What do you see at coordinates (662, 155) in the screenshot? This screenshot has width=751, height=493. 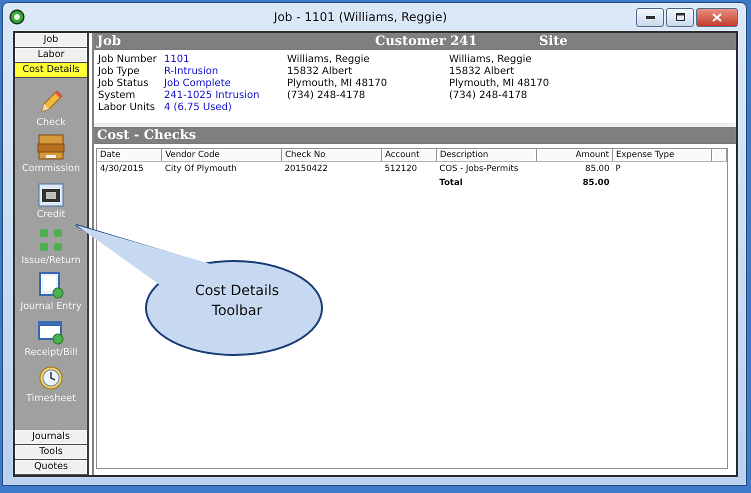 I see `column-header: Expense Type` at bounding box center [662, 155].